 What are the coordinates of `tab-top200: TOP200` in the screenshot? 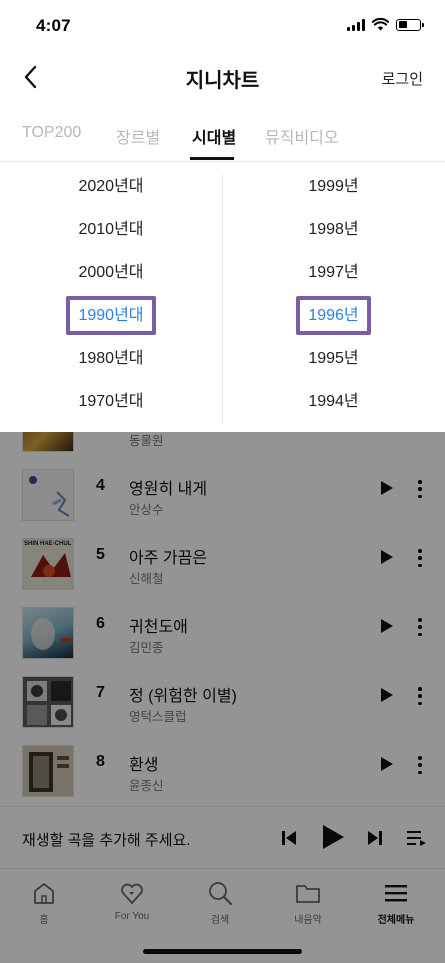 It's located at (51, 133).